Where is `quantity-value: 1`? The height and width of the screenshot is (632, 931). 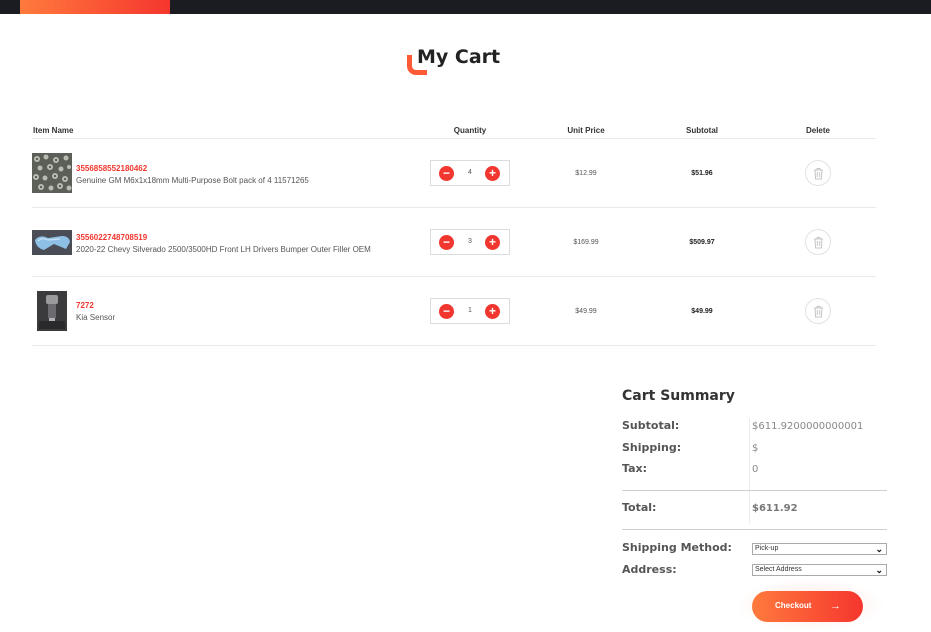
quantity-value: 1 is located at coordinates (470, 310).